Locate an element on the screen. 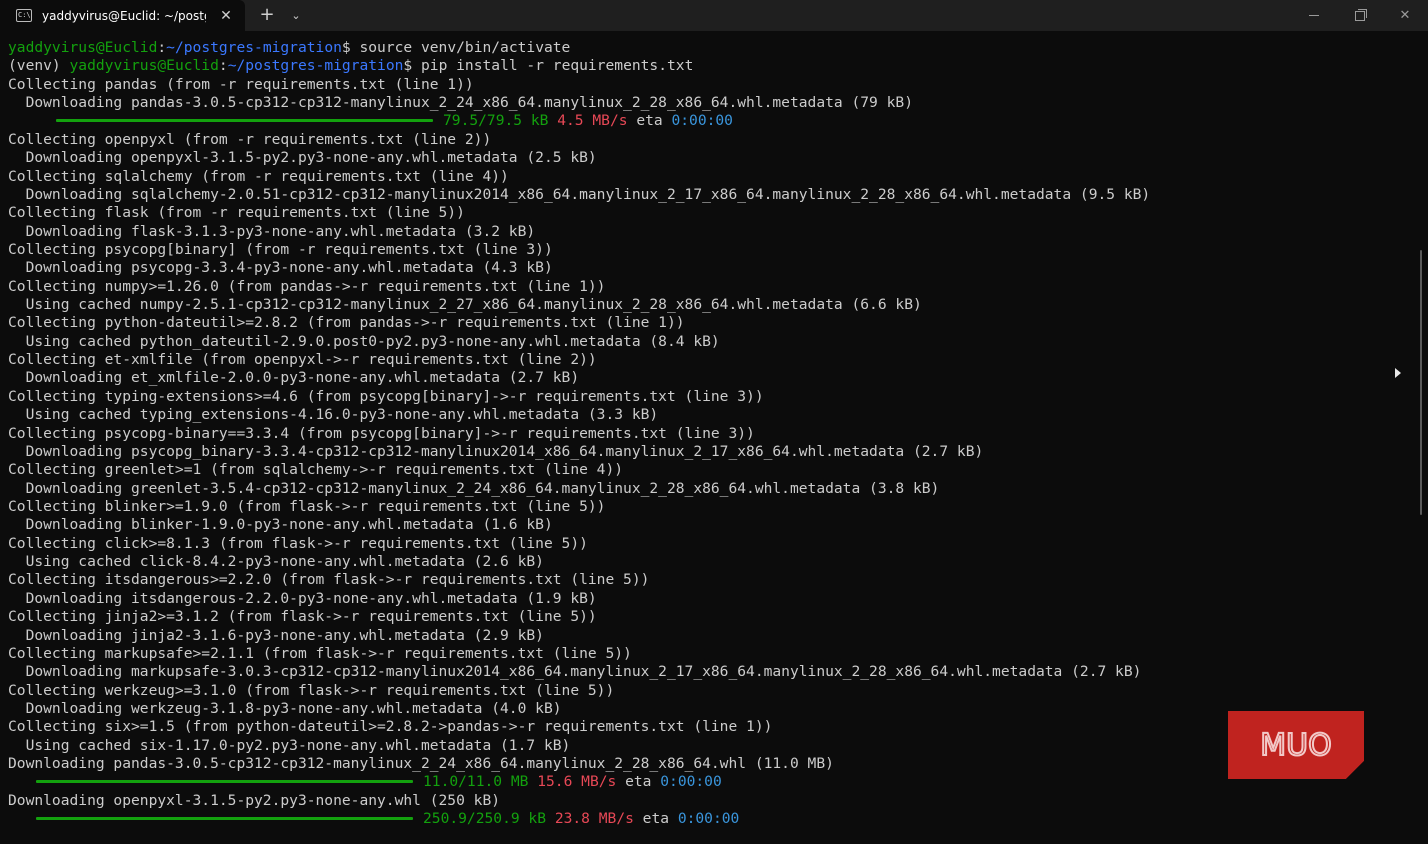 This screenshot has height=844, width=1428. restore-icon is located at coordinates (1361, 14).